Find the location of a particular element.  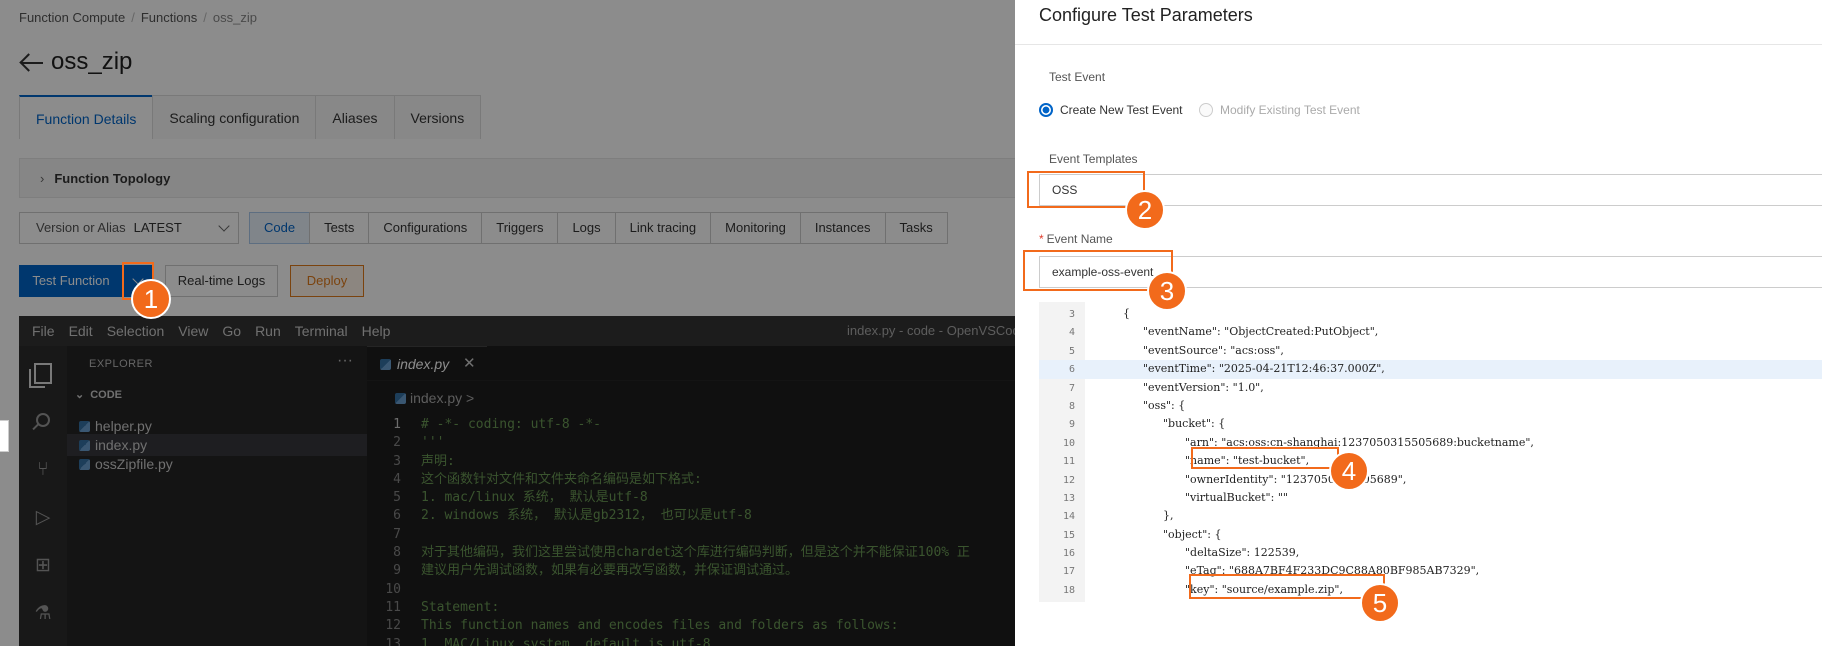

json-line-number: 17 is located at coordinates (1068, 572).